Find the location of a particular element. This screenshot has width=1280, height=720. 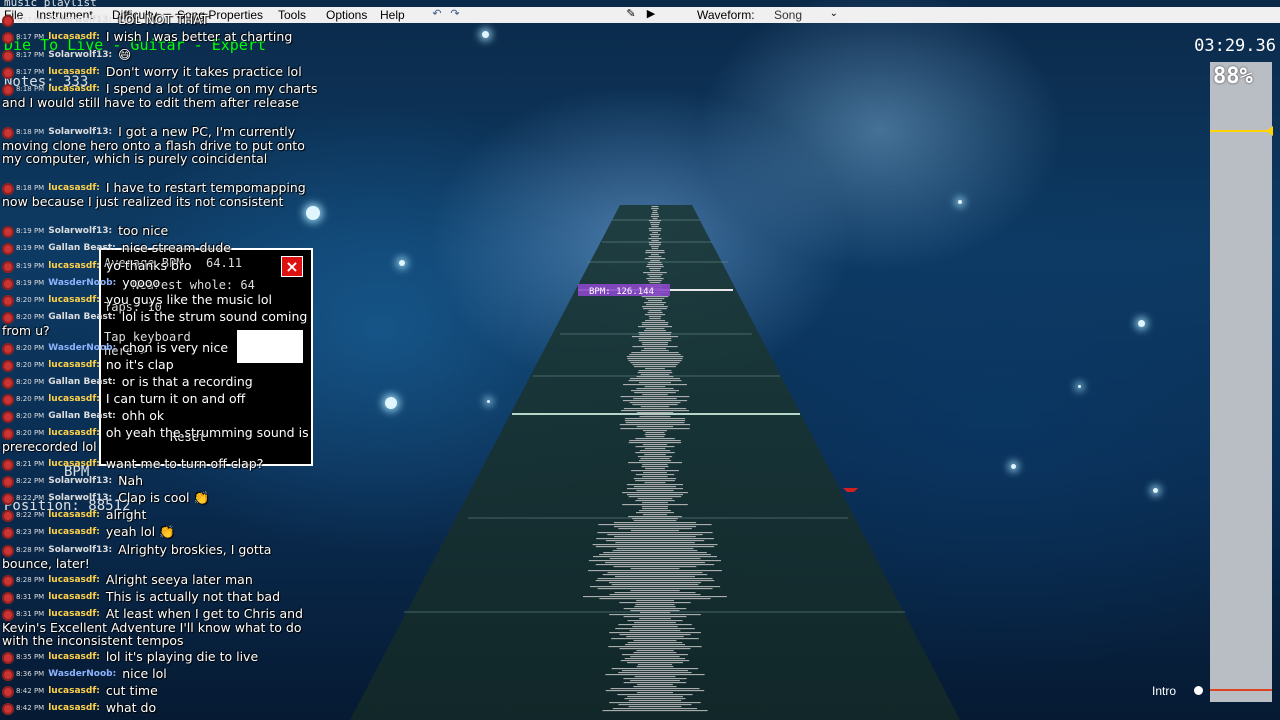

chat-text: nice stream dude is located at coordinates (176, 247).